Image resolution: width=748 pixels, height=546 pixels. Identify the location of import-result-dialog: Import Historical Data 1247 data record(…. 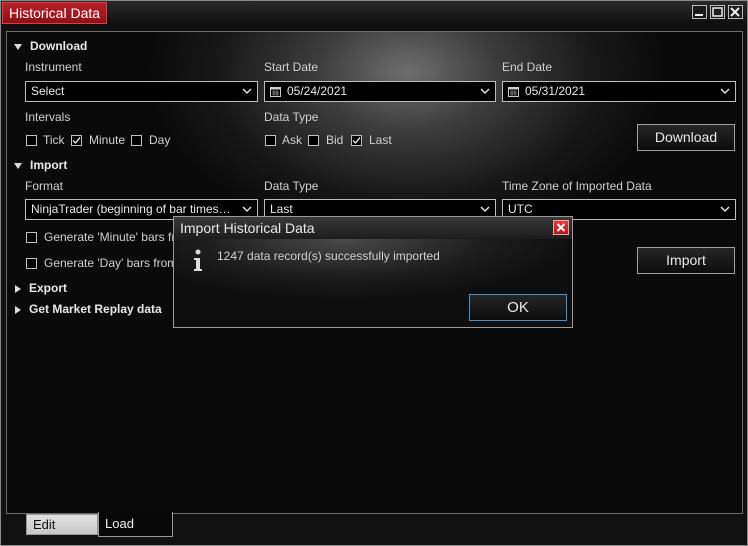
(373, 272).